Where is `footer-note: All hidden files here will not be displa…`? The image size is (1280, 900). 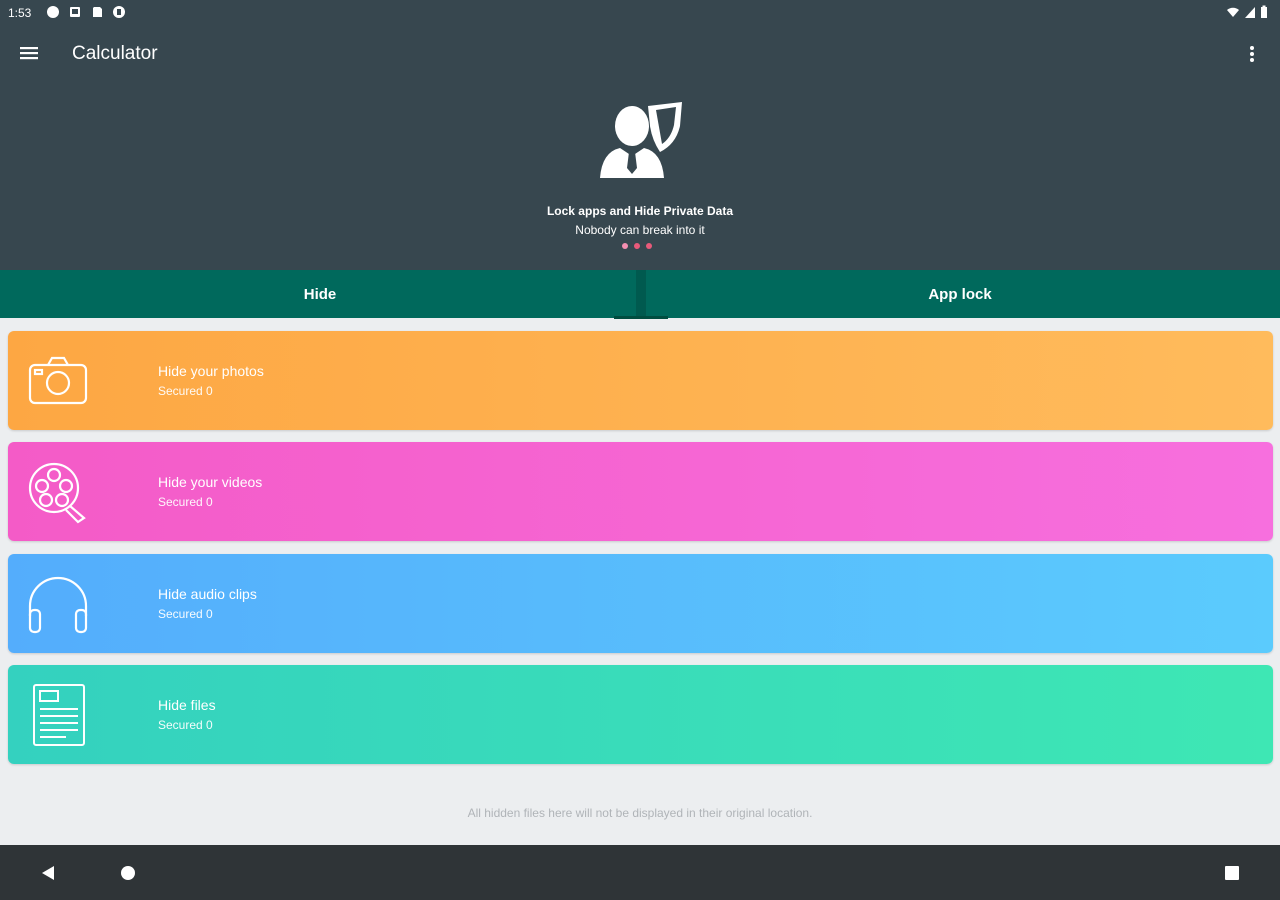 footer-note: All hidden files here will not be displa… is located at coordinates (640, 813).